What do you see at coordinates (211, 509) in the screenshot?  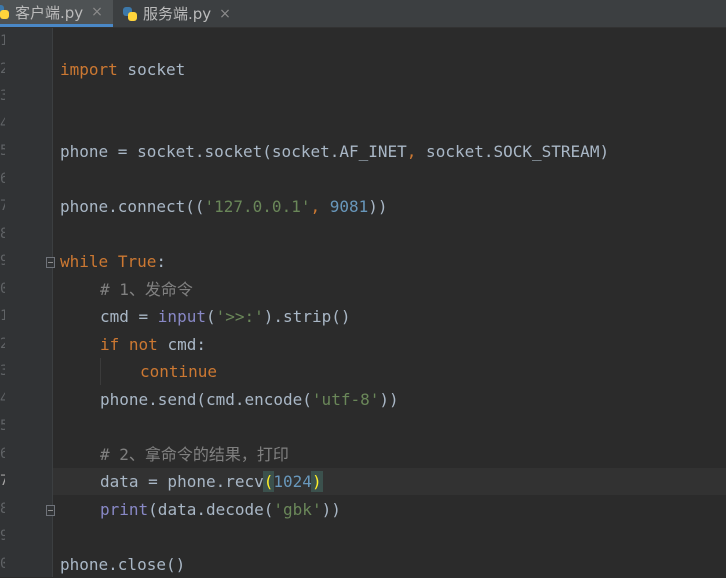 I see `code-text: (data.decode(` at bounding box center [211, 509].